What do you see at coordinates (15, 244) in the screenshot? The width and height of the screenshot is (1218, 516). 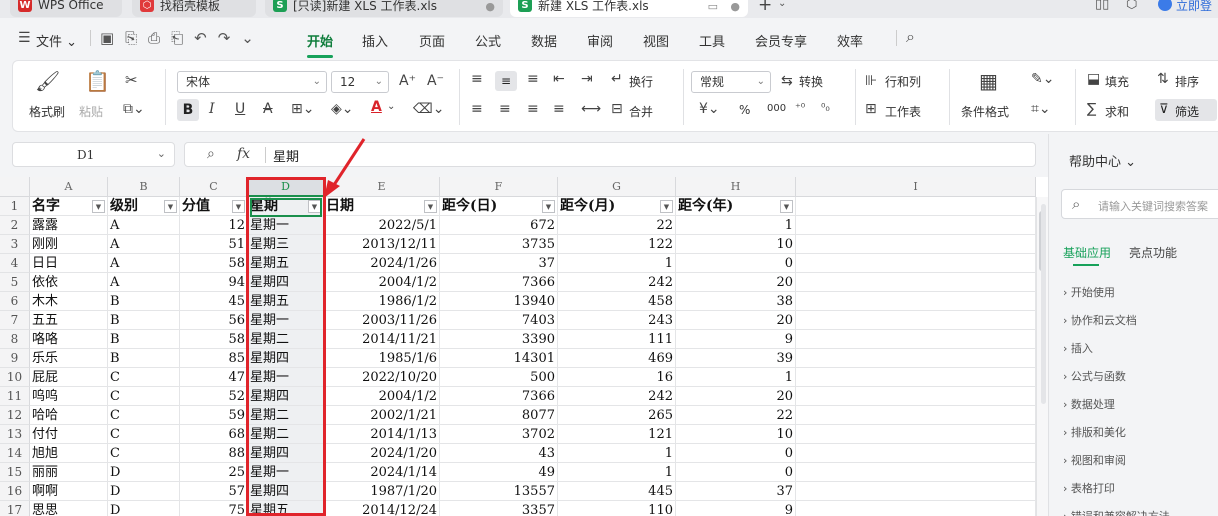 I see `row-header: 3` at bounding box center [15, 244].